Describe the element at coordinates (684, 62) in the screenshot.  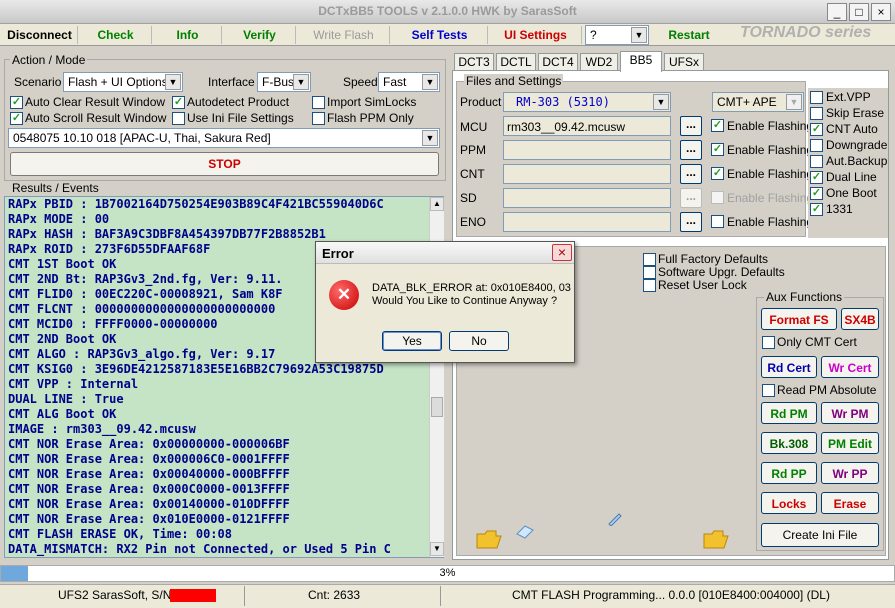
I see `tab-ufsx: UFSx` at that location.